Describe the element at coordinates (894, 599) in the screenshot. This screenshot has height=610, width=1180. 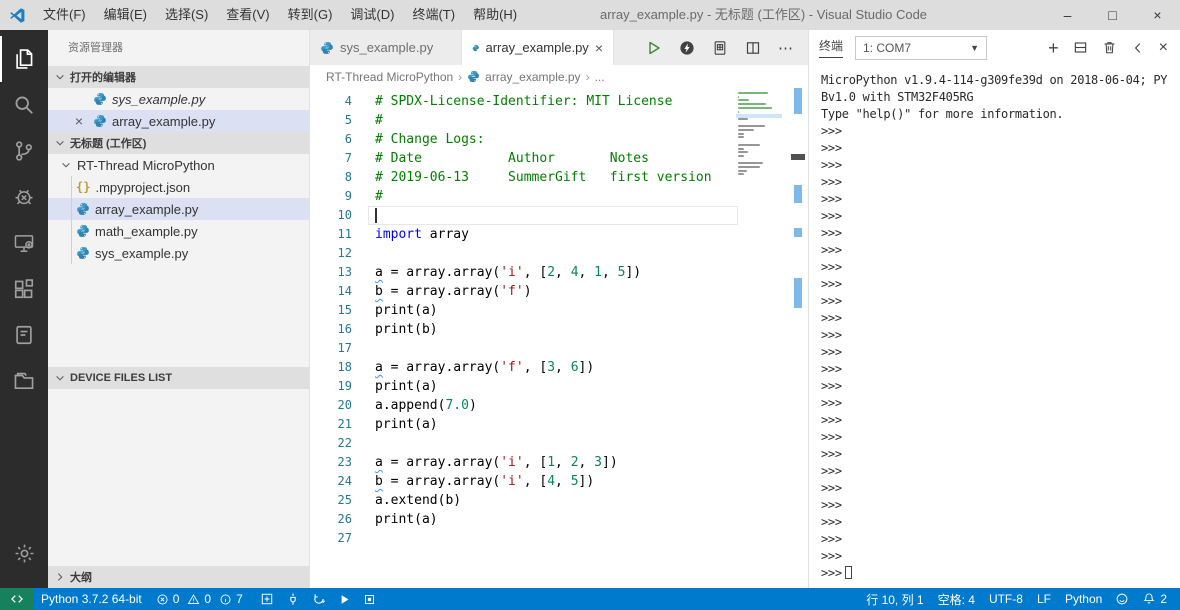
I see `cursor-position-status: 行 10, 列 1` at that location.